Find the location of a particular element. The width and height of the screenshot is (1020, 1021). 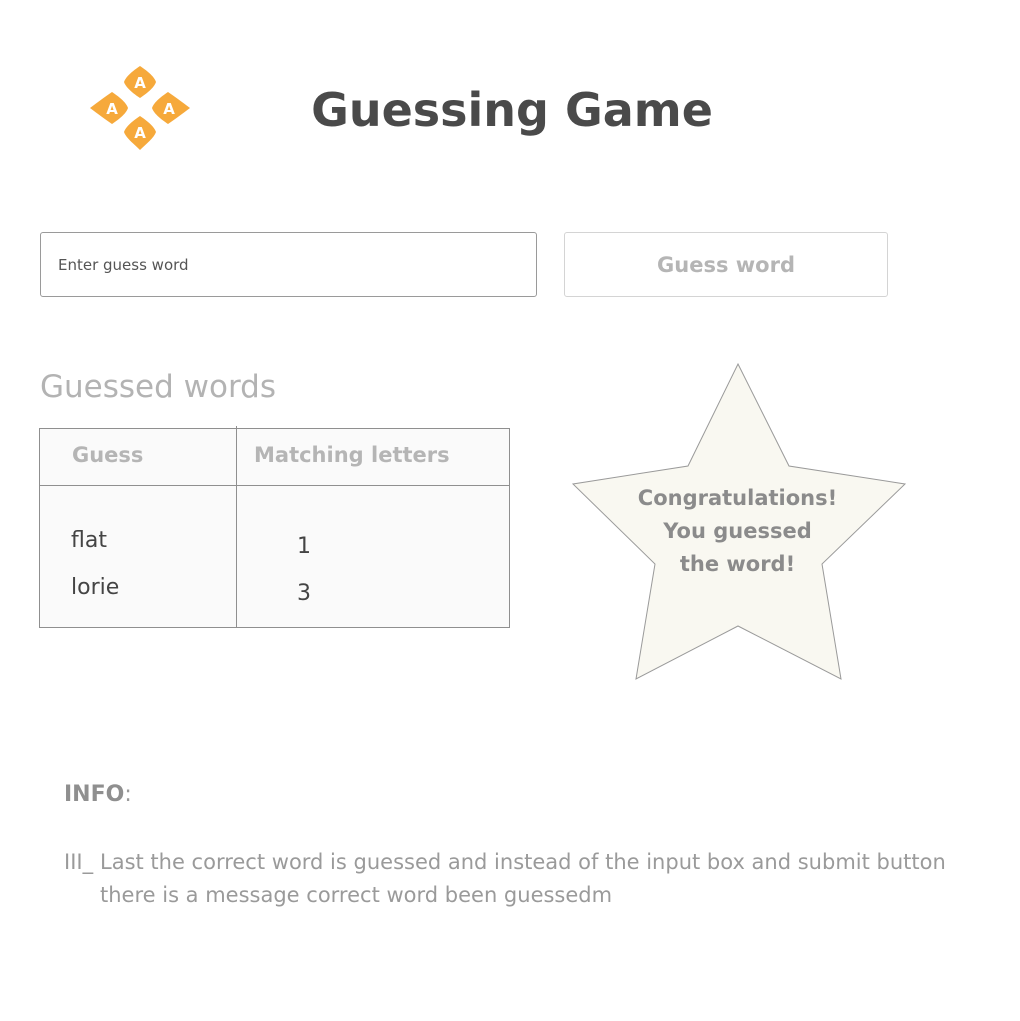

logo-letter-bottom: A is located at coordinates (140, 133).